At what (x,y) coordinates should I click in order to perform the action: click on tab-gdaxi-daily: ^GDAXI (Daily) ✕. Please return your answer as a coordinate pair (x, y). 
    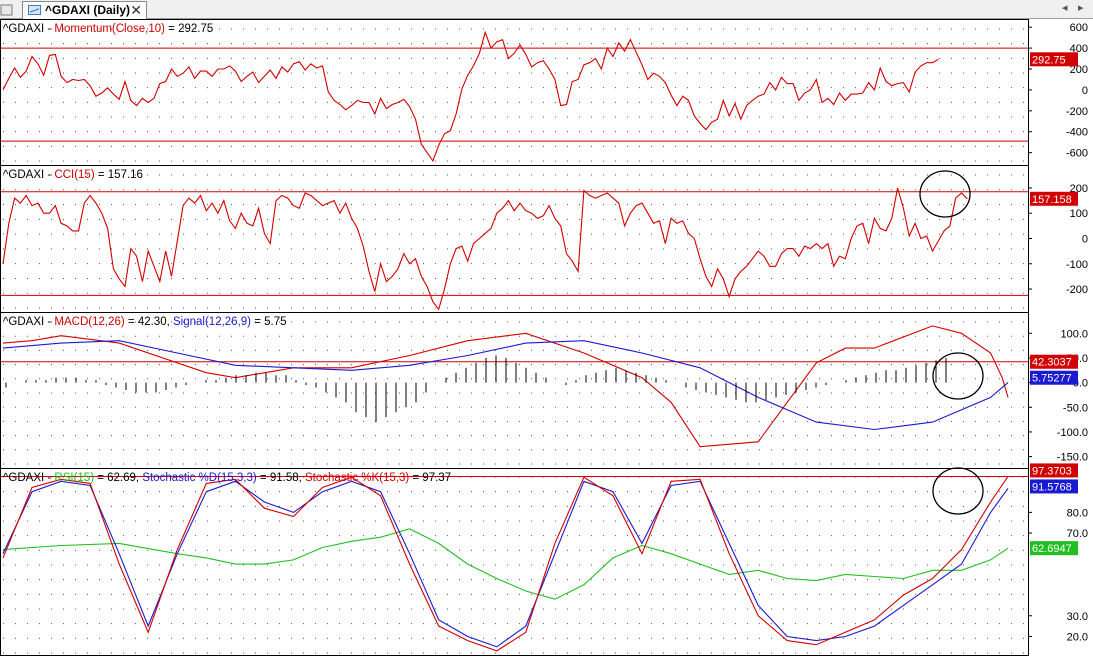
    Looking at the image, I should click on (84, 10).